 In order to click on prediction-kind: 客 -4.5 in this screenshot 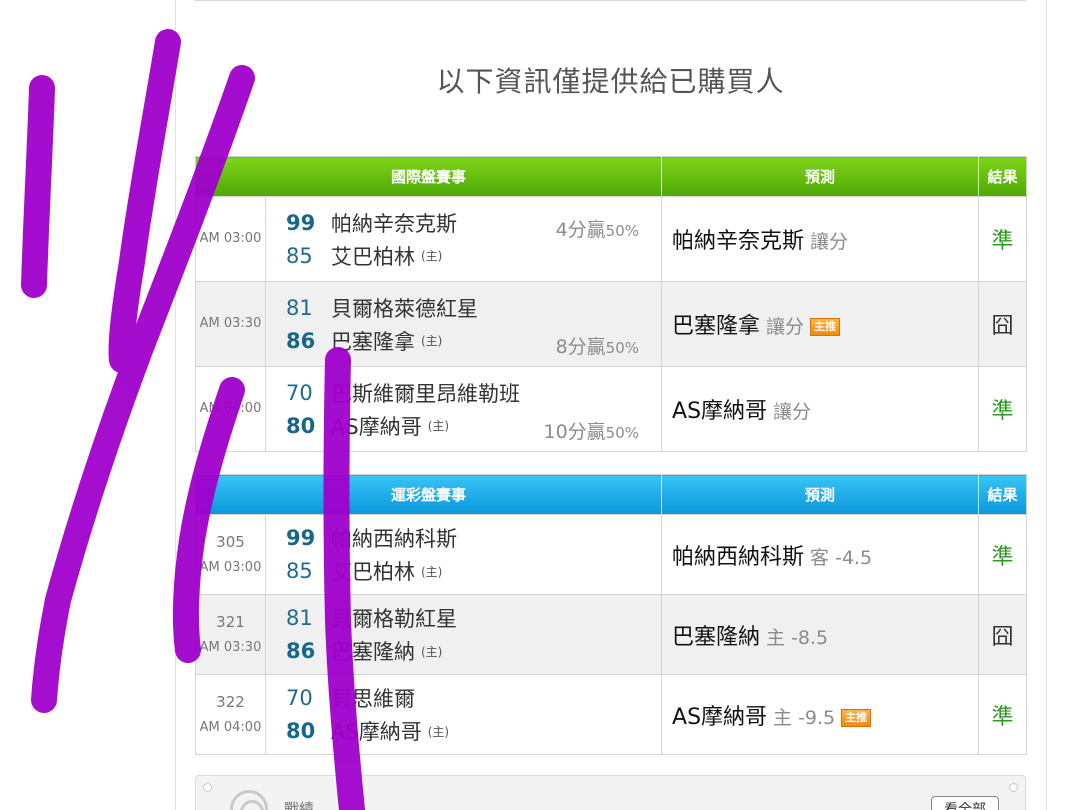, I will do `click(841, 557)`.